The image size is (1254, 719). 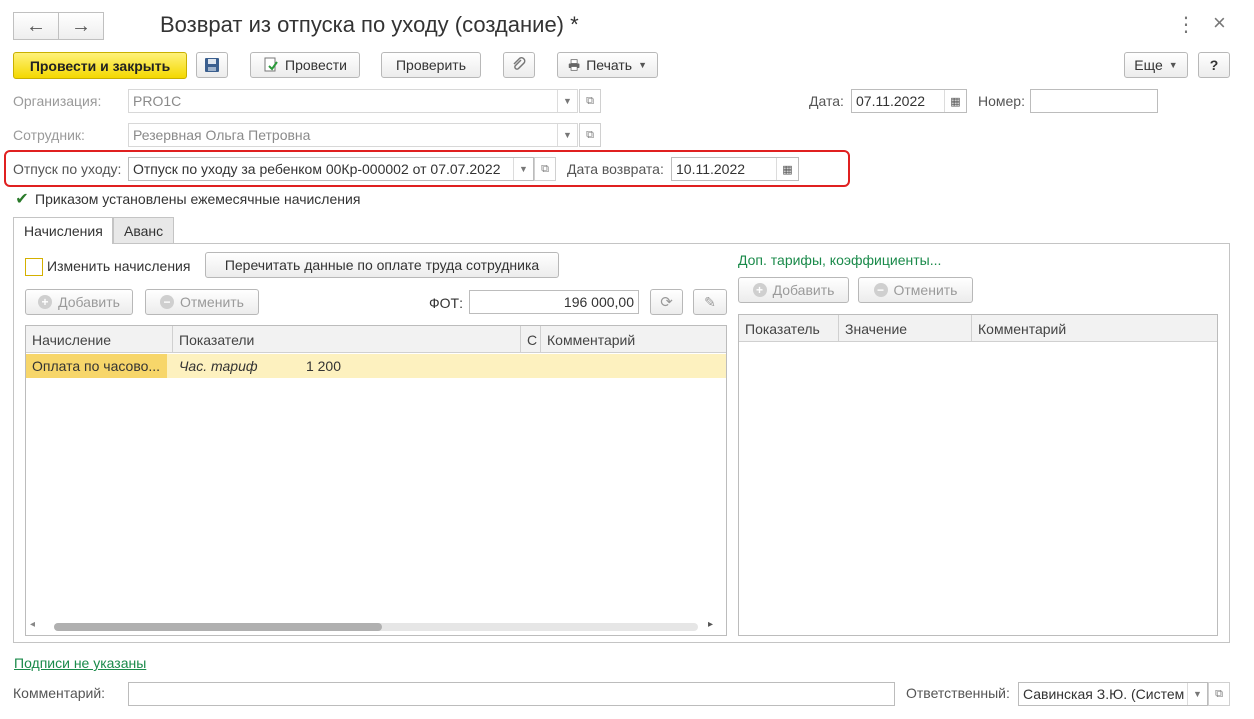 I want to click on employee-field: Резервная Ольга Петровна ▼, so click(x=353, y=135).